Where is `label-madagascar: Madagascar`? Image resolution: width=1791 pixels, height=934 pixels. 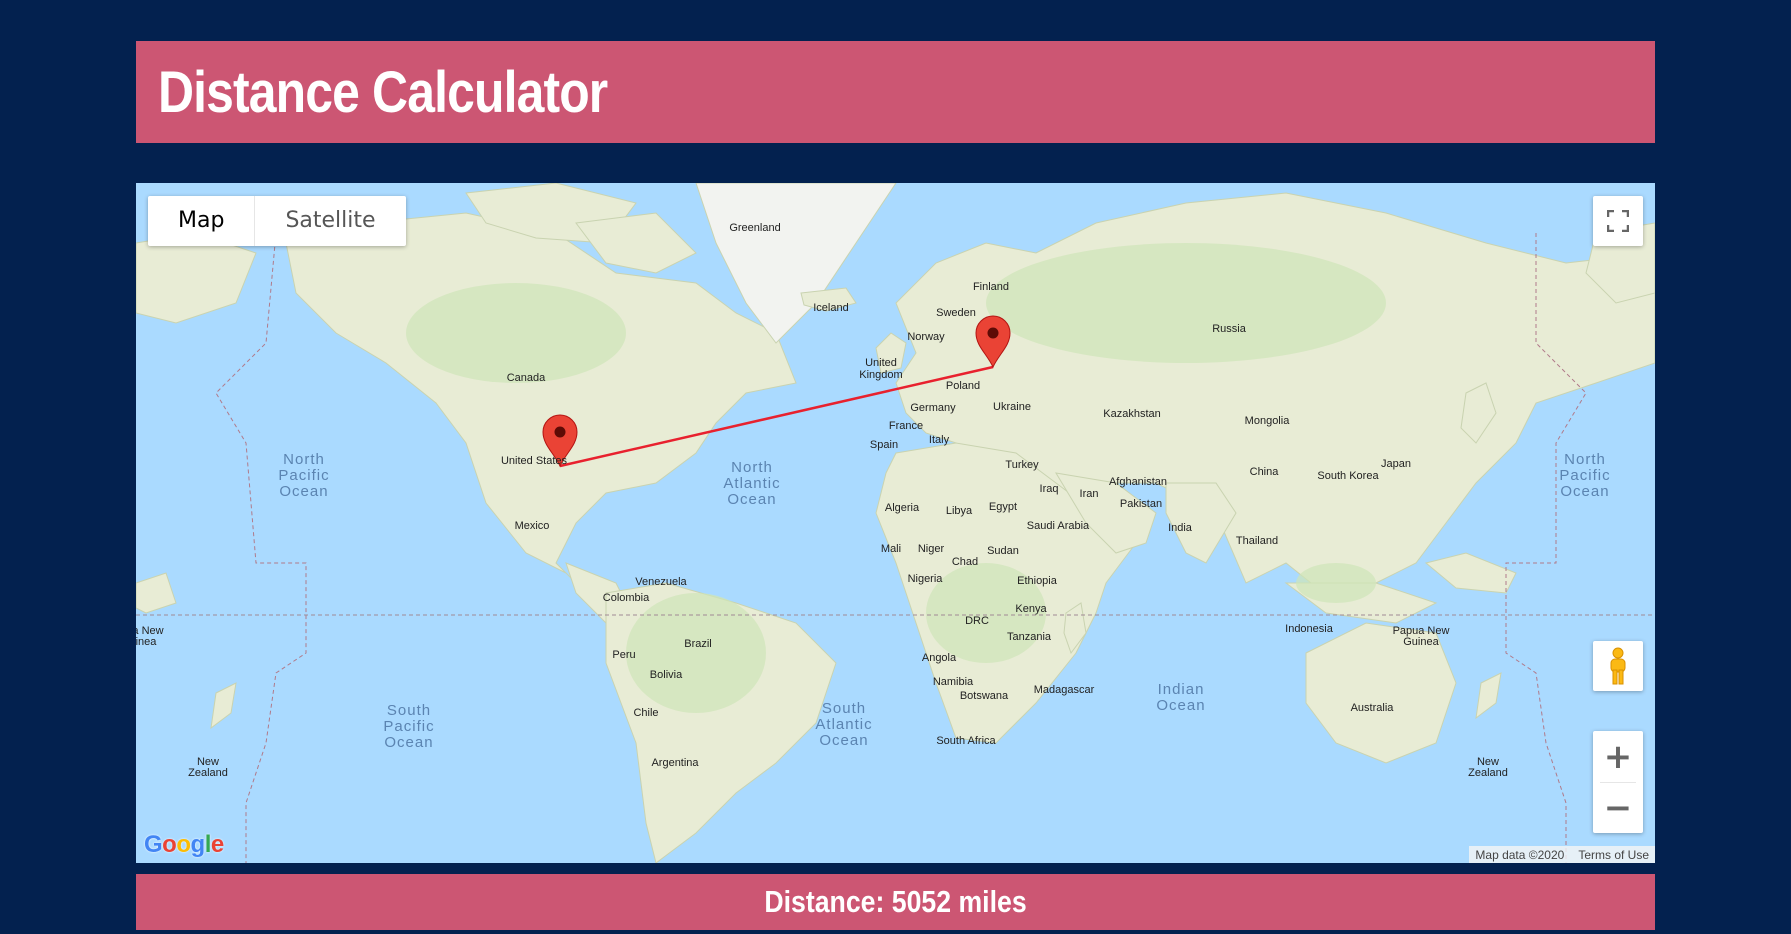
label-madagascar: Madagascar is located at coordinates (1064, 690).